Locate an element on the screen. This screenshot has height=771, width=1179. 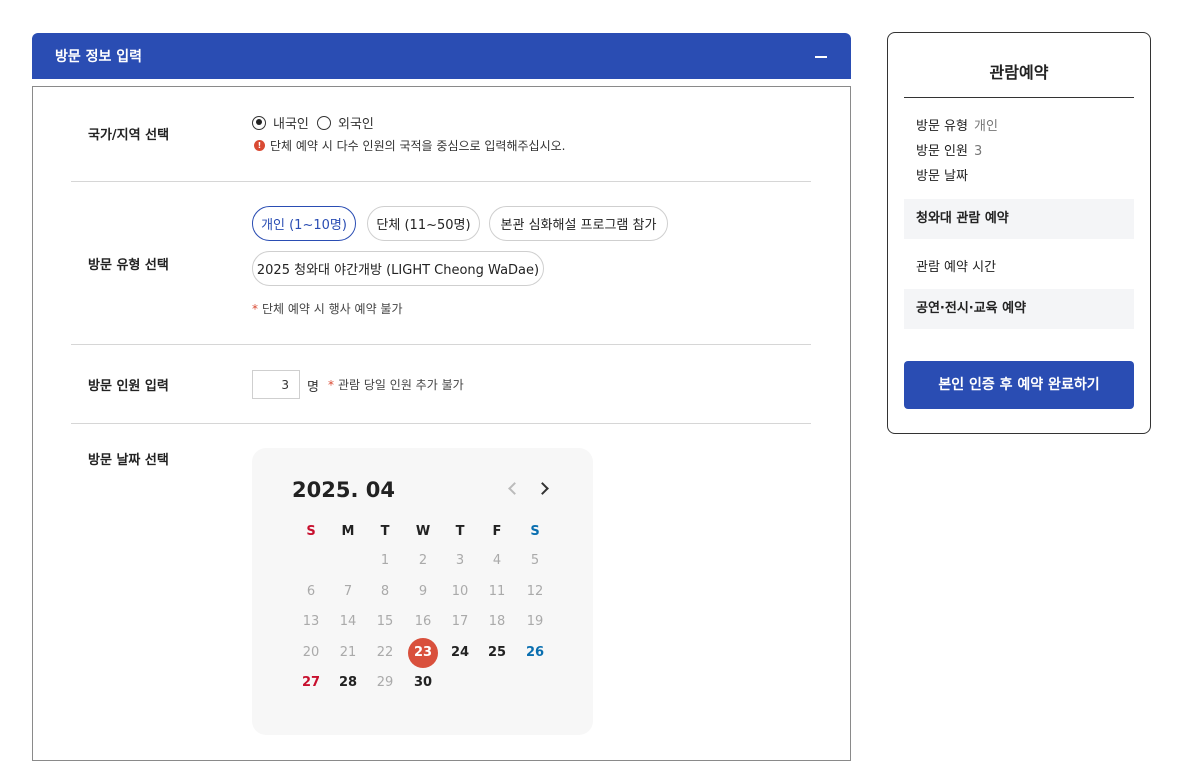
calendar-day: 17 is located at coordinates (460, 621).